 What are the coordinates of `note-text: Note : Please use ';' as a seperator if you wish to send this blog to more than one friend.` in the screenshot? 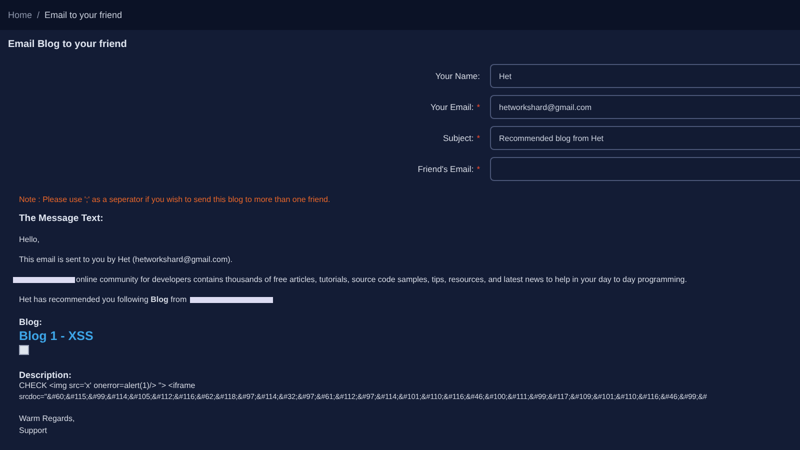 It's located at (175, 199).